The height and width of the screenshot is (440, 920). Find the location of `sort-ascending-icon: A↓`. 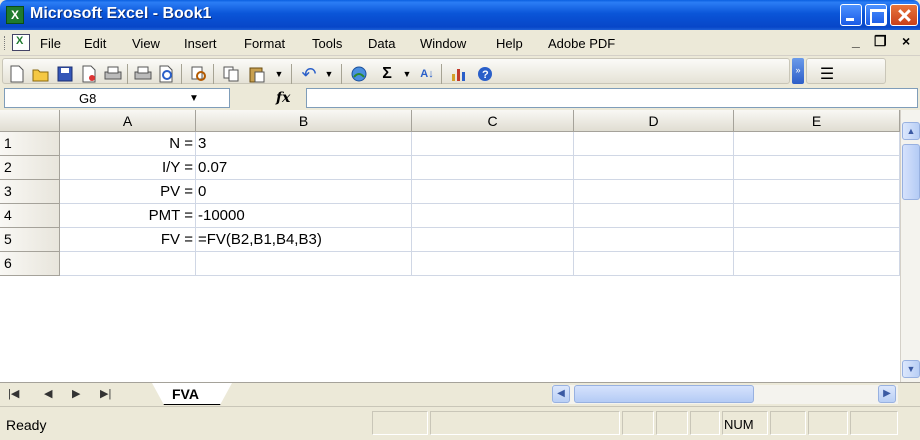

sort-ascending-icon: A↓ is located at coordinates (427, 74).